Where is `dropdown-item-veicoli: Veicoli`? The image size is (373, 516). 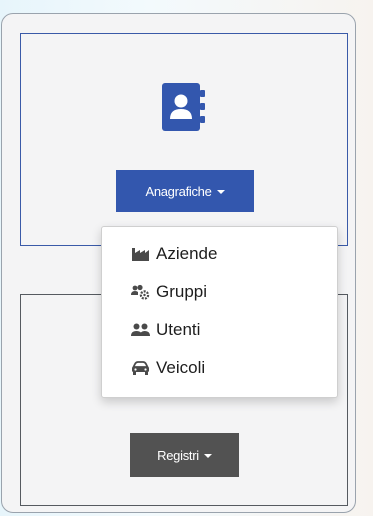 dropdown-item-veicoli: Veicoli is located at coordinates (168, 368).